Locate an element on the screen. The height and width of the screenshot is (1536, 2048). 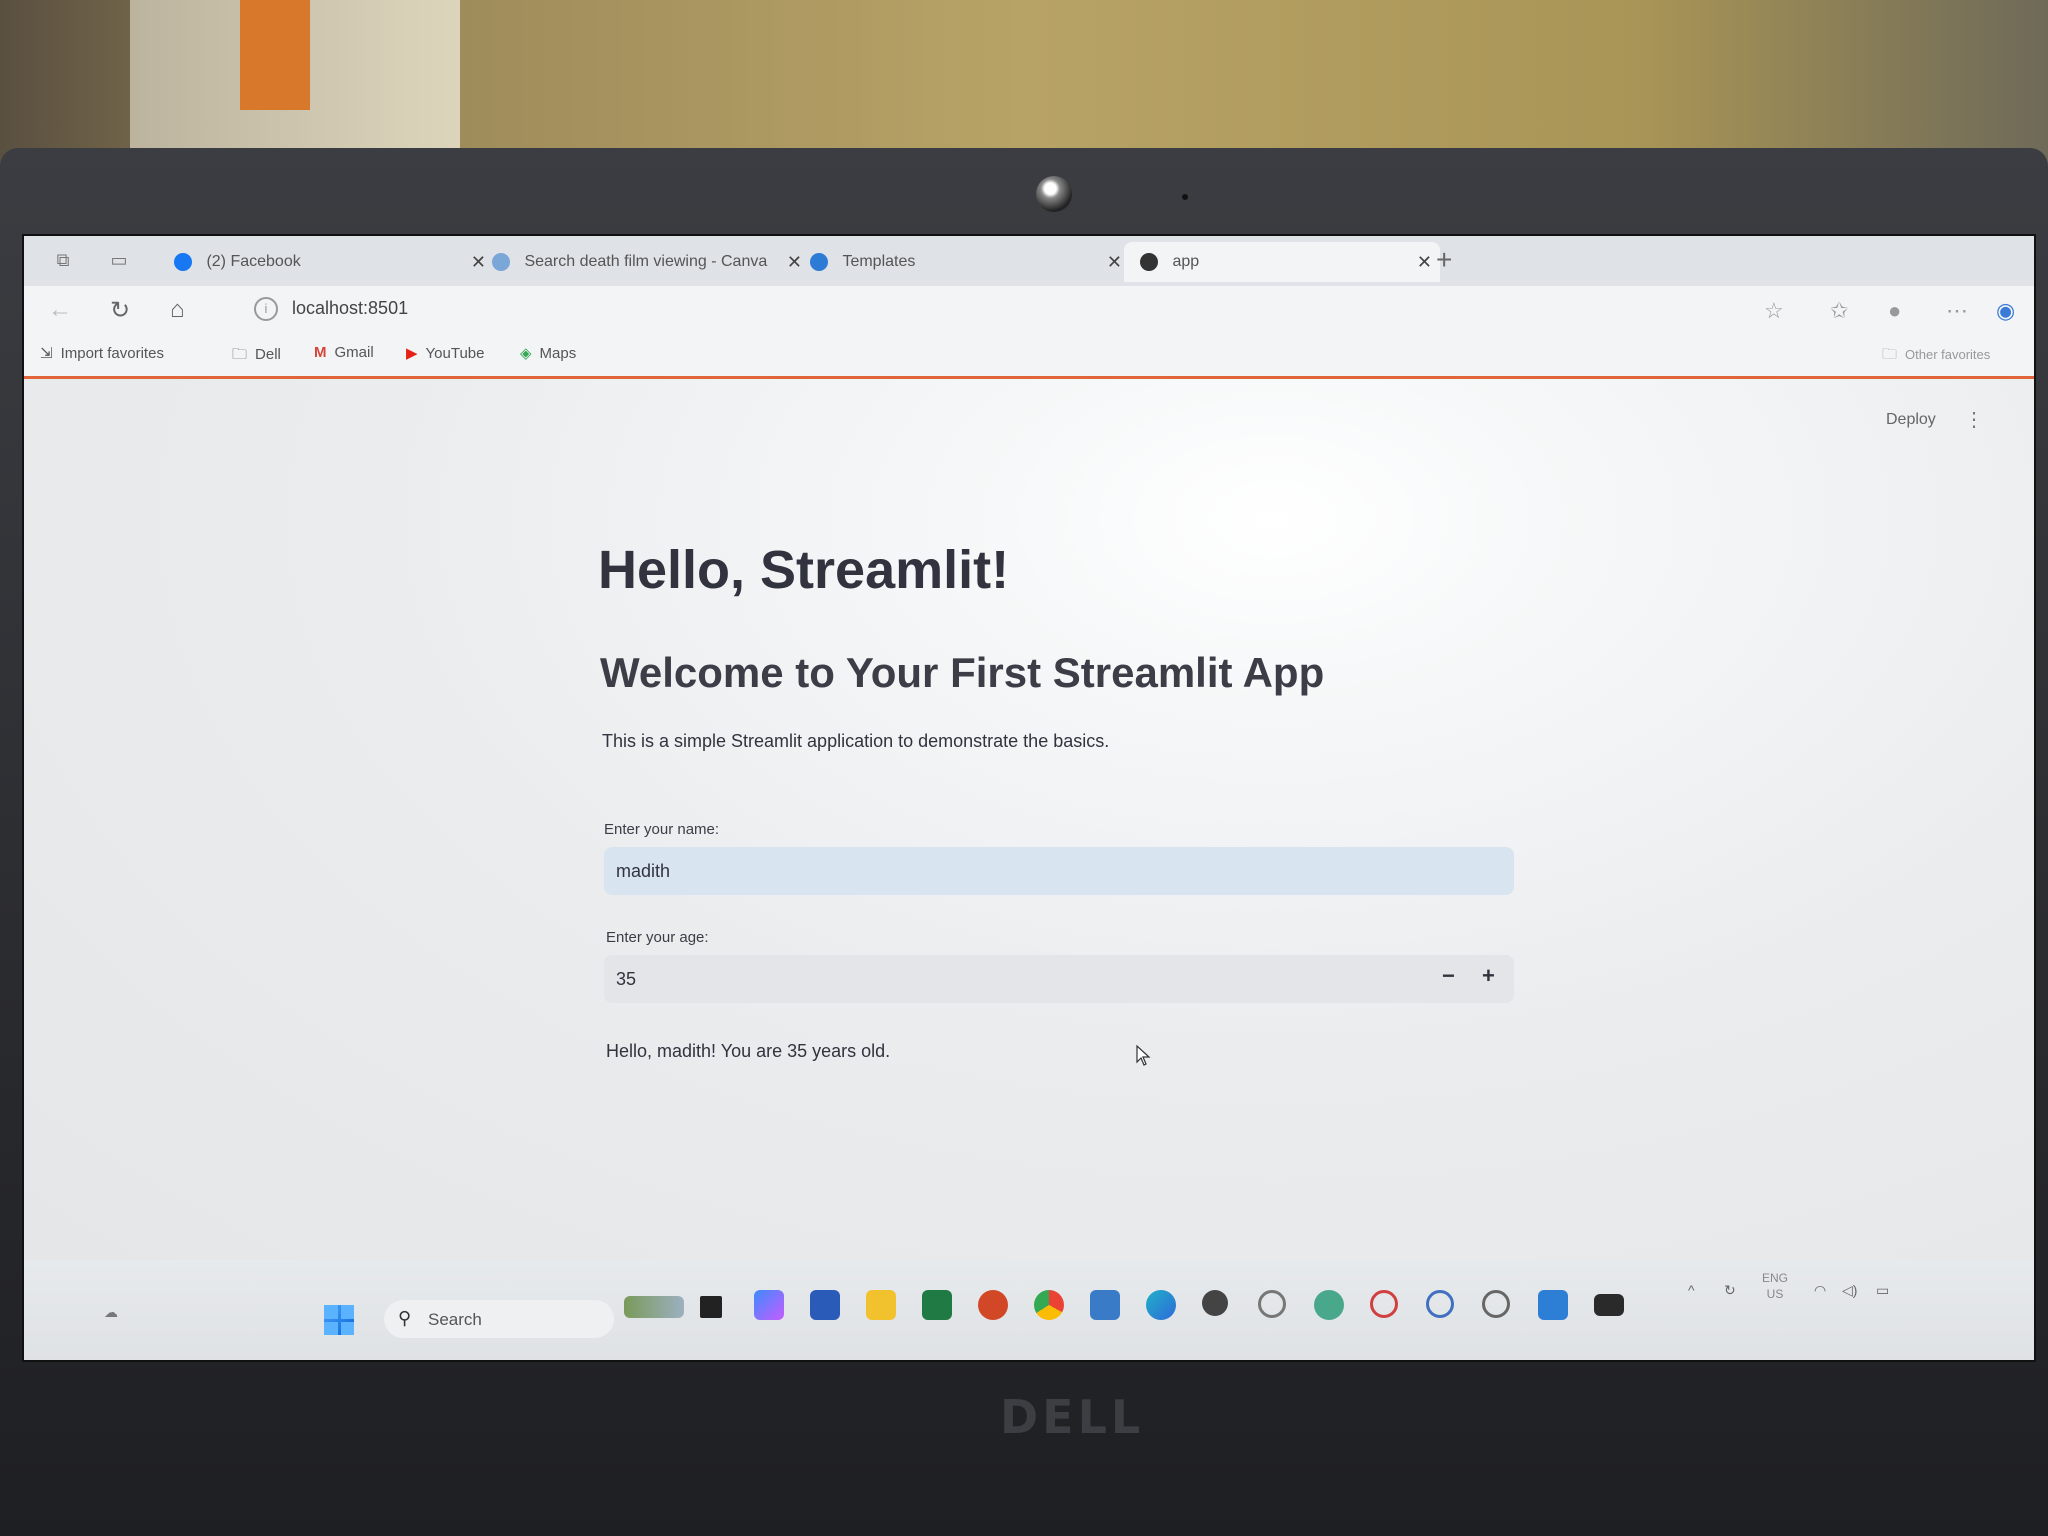
tab-label: Templates is located at coordinates (879, 261).